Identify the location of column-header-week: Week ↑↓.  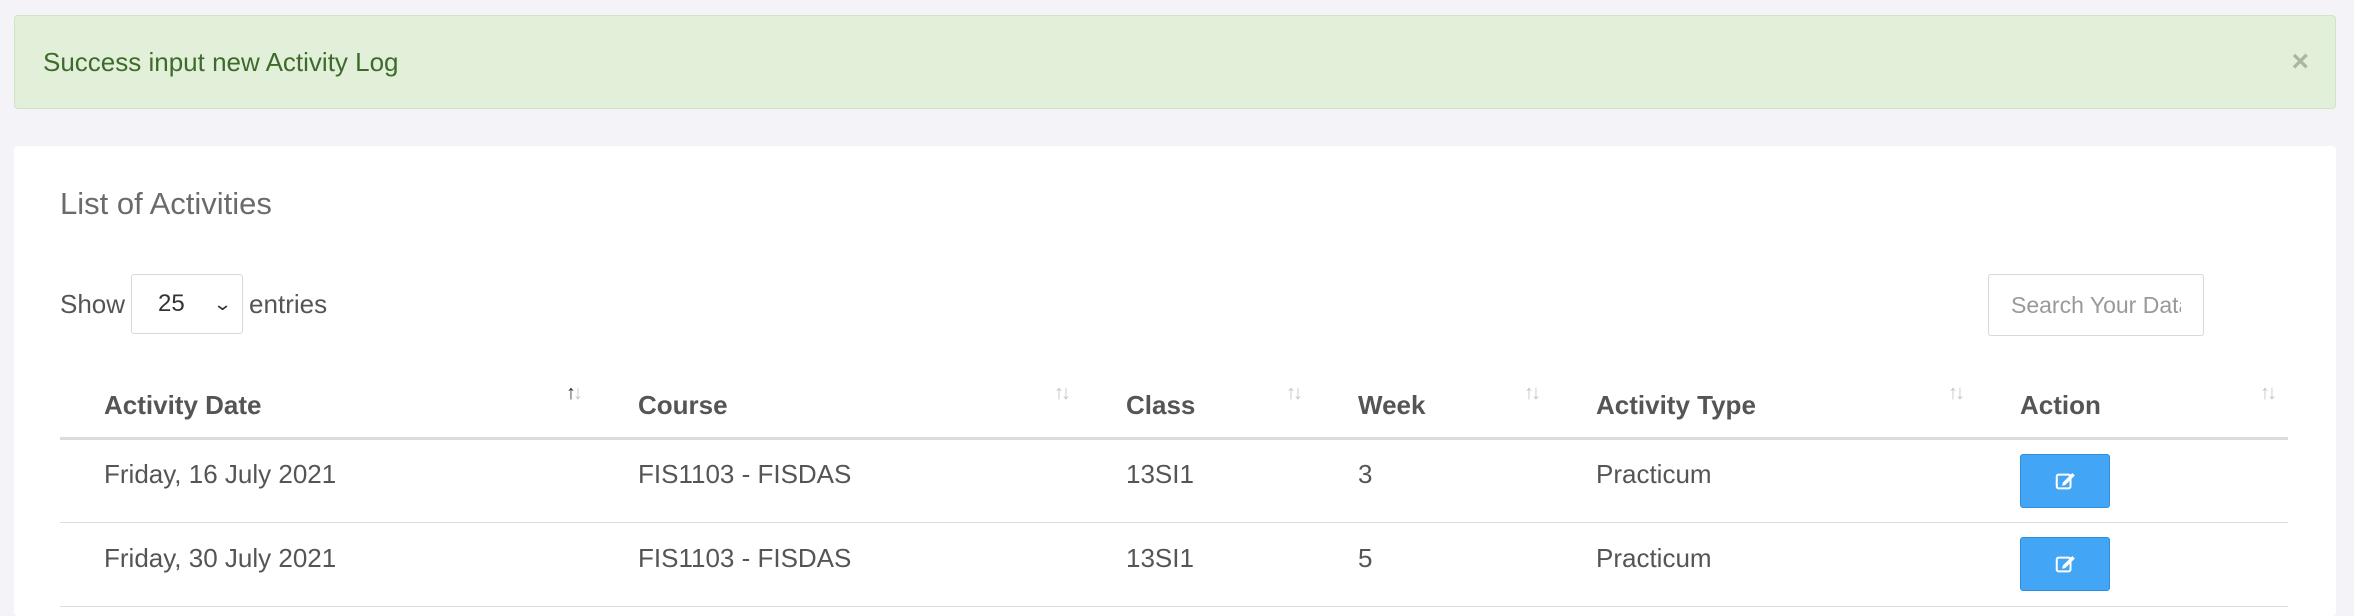
(1433, 399).